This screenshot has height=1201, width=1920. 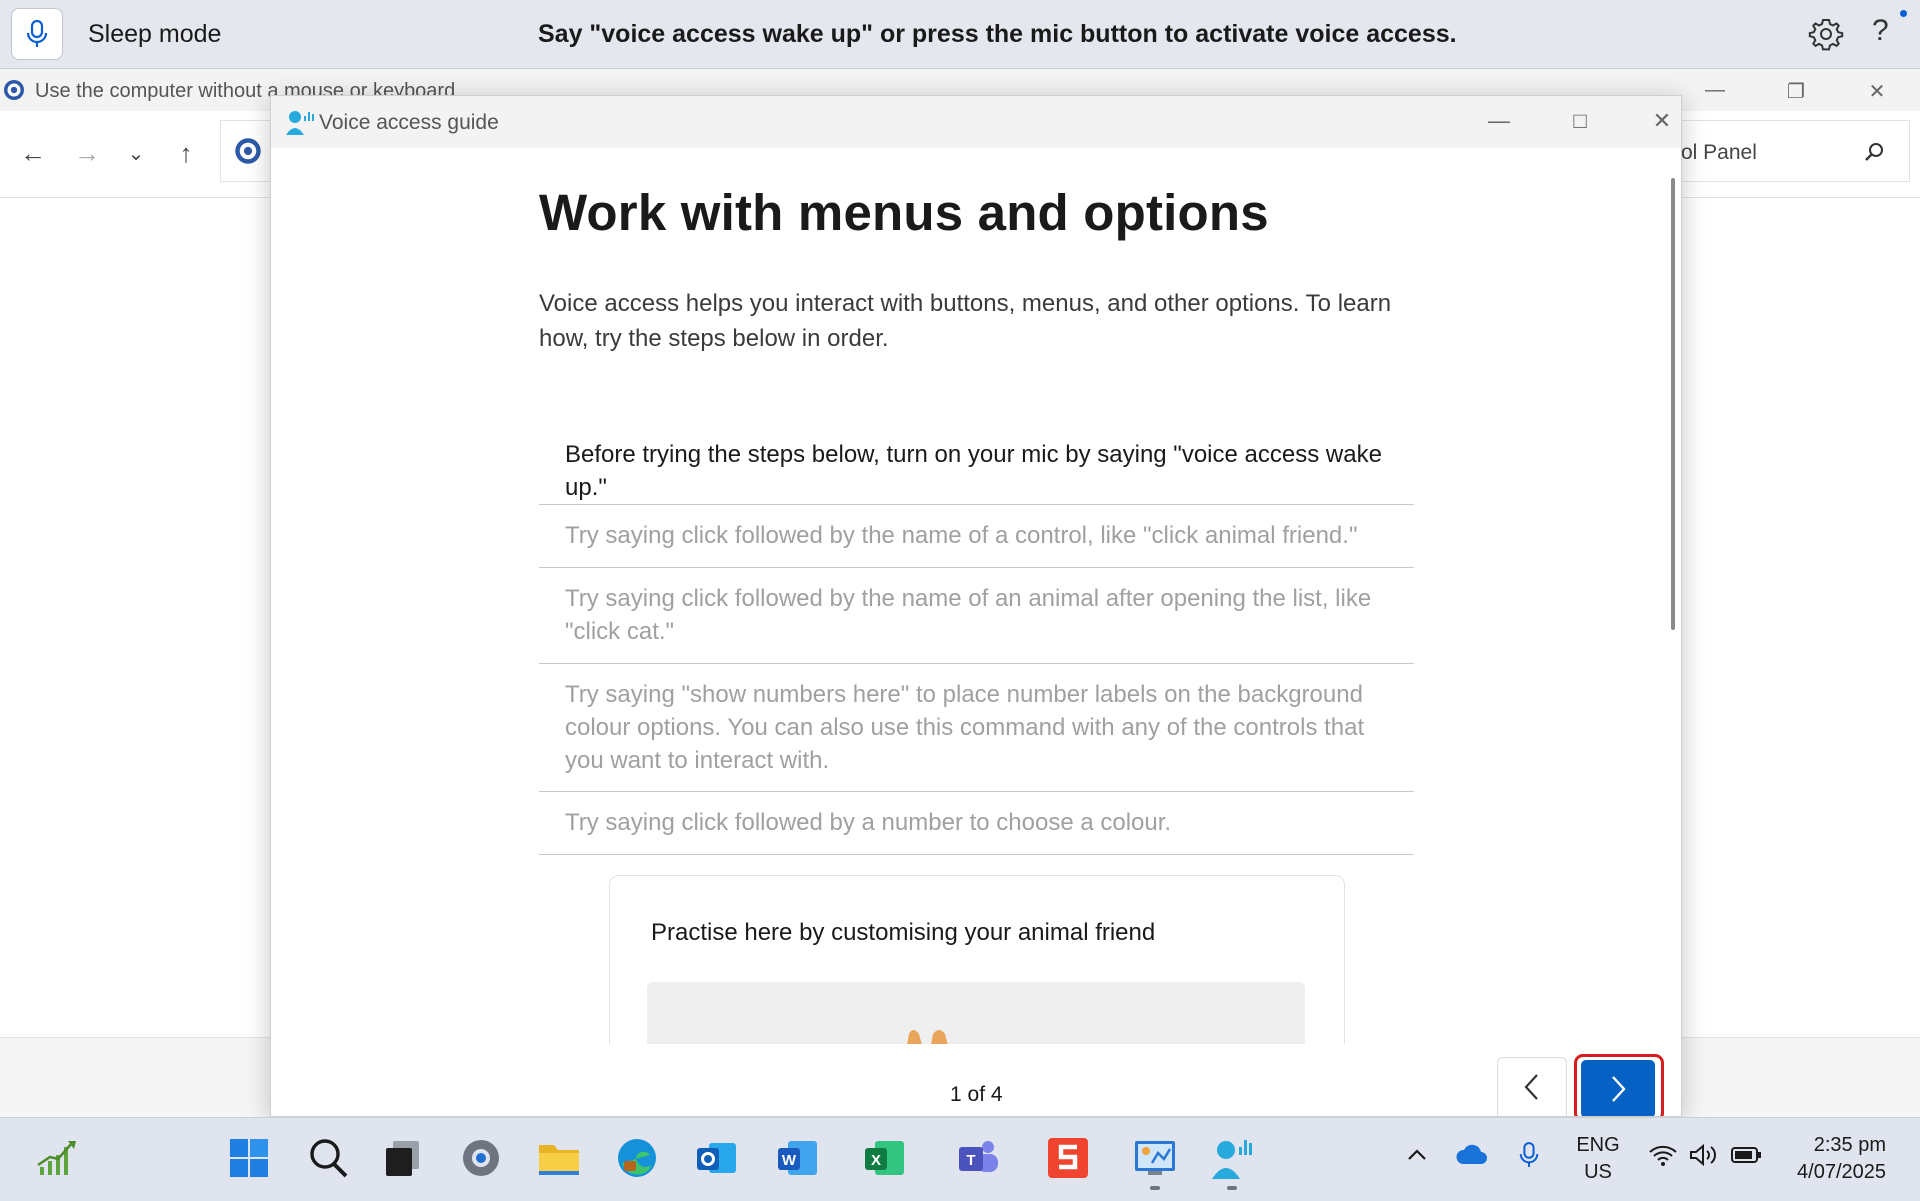 What do you see at coordinates (249, 1158) in the screenshot?
I see `start-windows-icon` at bounding box center [249, 1158].